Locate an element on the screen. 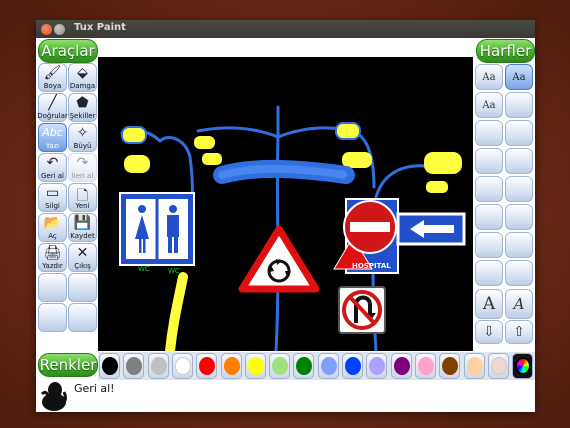  down-arrow-icon: ⇩ is located at coordinates (489, 332).